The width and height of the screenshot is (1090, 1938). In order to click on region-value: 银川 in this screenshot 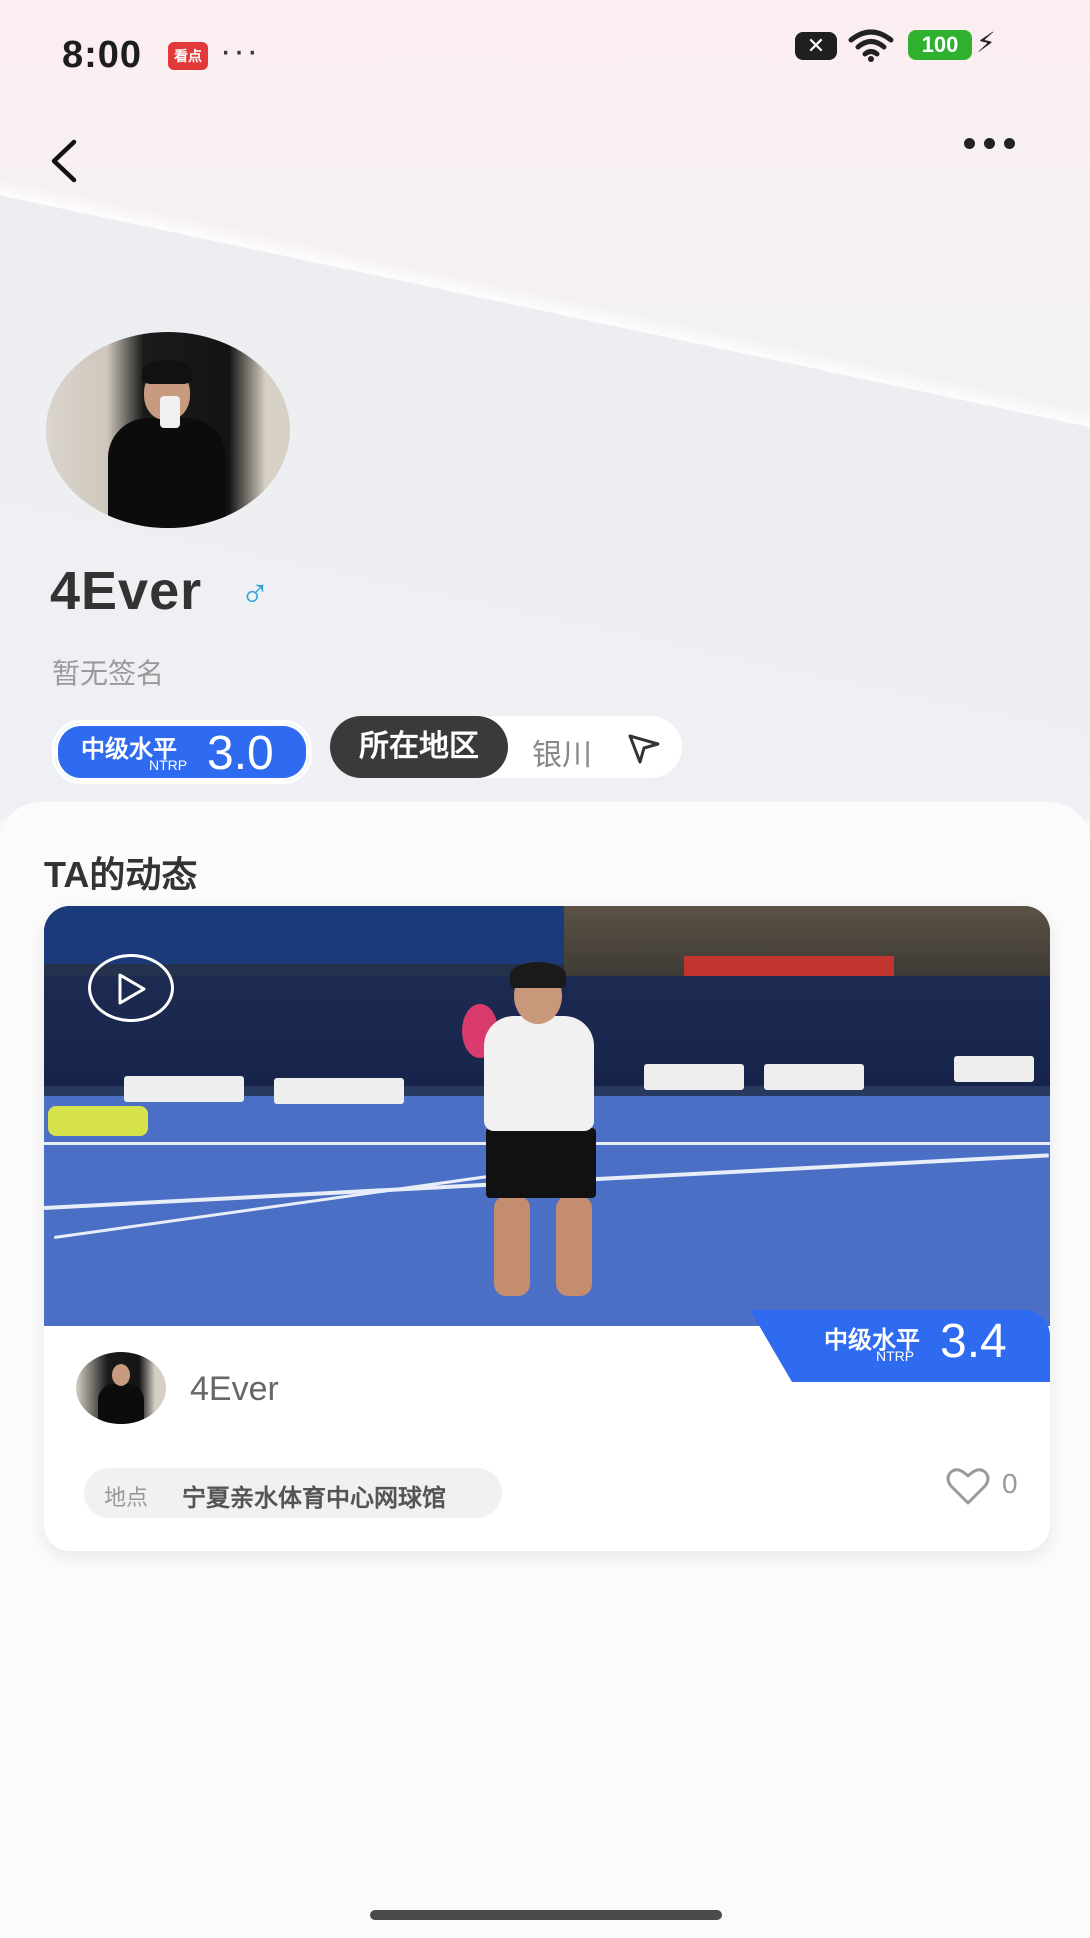, I will do `click(562, 755)`.